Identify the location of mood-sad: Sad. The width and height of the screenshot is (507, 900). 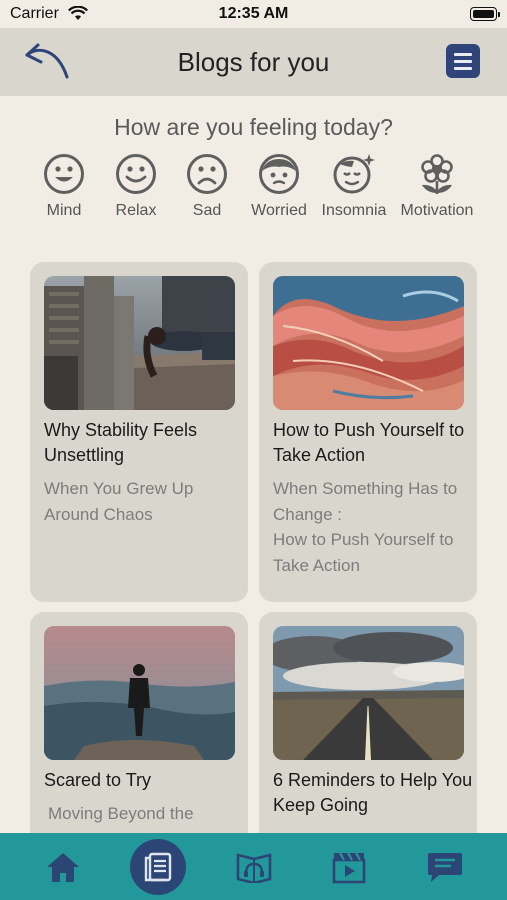
(207, 192).